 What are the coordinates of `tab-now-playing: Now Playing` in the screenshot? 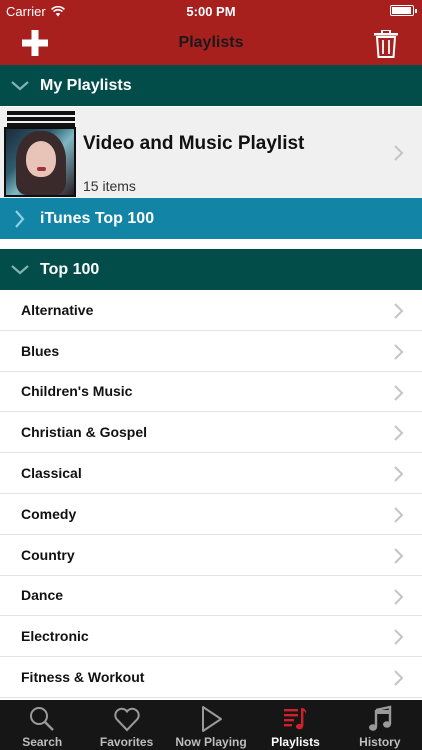 It's located at (211, 725).